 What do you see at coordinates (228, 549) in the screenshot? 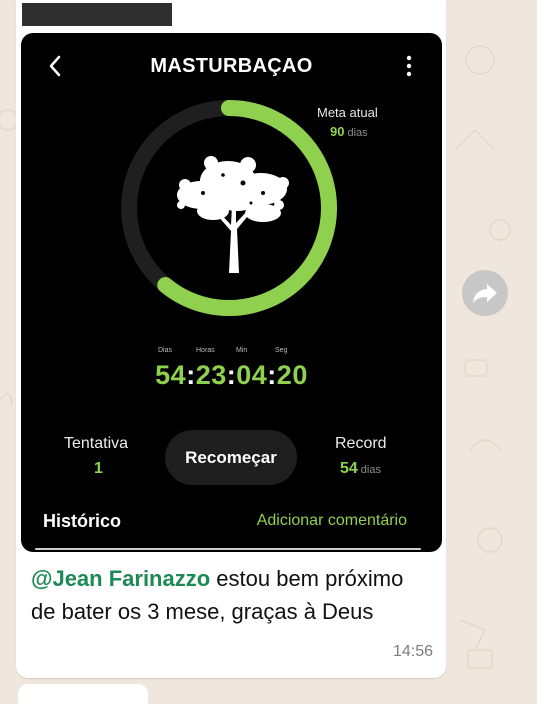
I see `home-indicator` at bounding box center [228, 549].